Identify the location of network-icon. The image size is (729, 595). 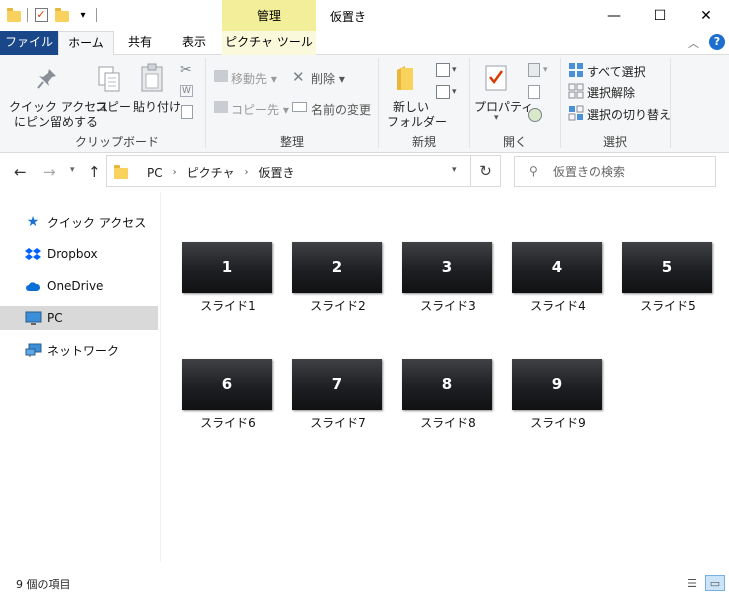
(33, 350).